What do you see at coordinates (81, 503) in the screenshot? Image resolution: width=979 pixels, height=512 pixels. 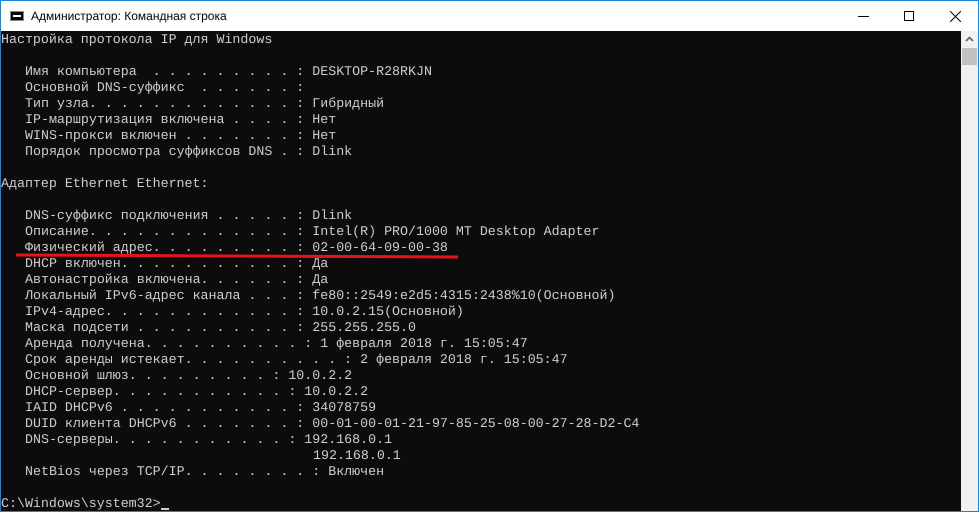 I see `command-prompt: C:\Windows\system32>` at bounding box center [81, 503].